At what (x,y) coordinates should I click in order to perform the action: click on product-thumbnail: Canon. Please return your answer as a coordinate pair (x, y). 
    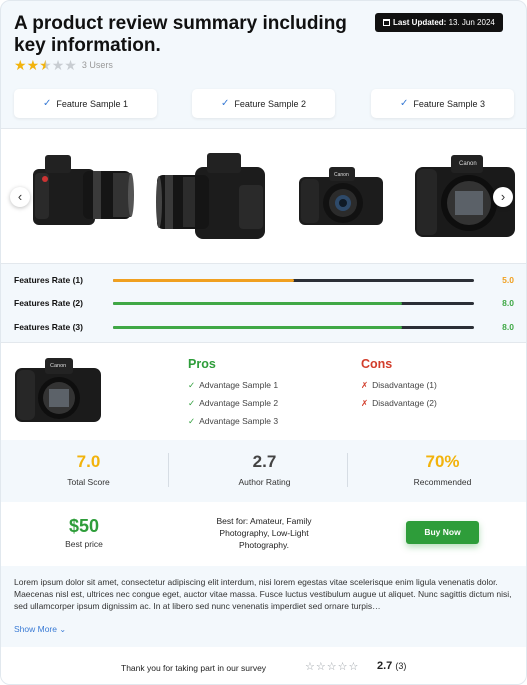
    Looking at the image, I should click on (58, 390).